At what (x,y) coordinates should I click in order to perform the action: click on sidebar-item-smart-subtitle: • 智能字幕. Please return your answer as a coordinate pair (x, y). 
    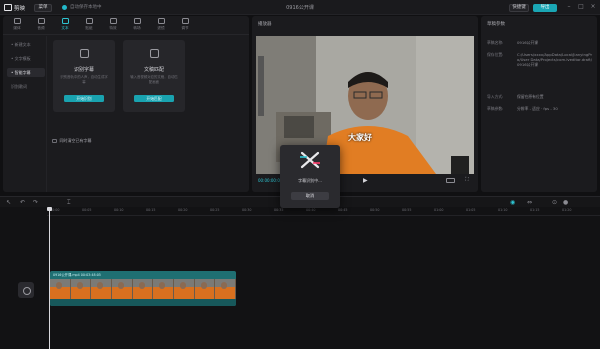
    Looking at the image, I should click on (26, 72).